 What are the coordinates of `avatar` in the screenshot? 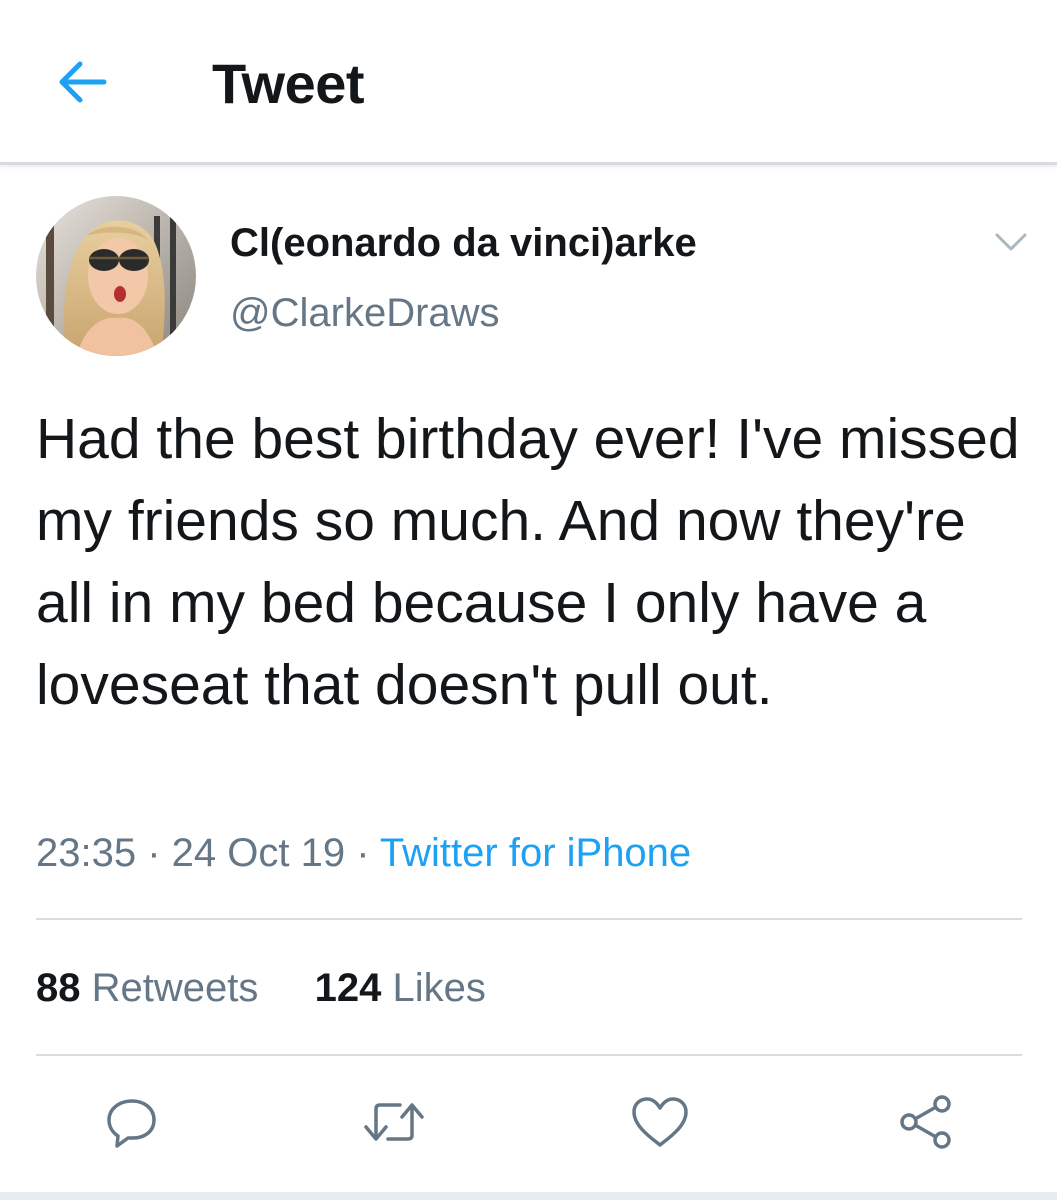 It's located at (116, 276).